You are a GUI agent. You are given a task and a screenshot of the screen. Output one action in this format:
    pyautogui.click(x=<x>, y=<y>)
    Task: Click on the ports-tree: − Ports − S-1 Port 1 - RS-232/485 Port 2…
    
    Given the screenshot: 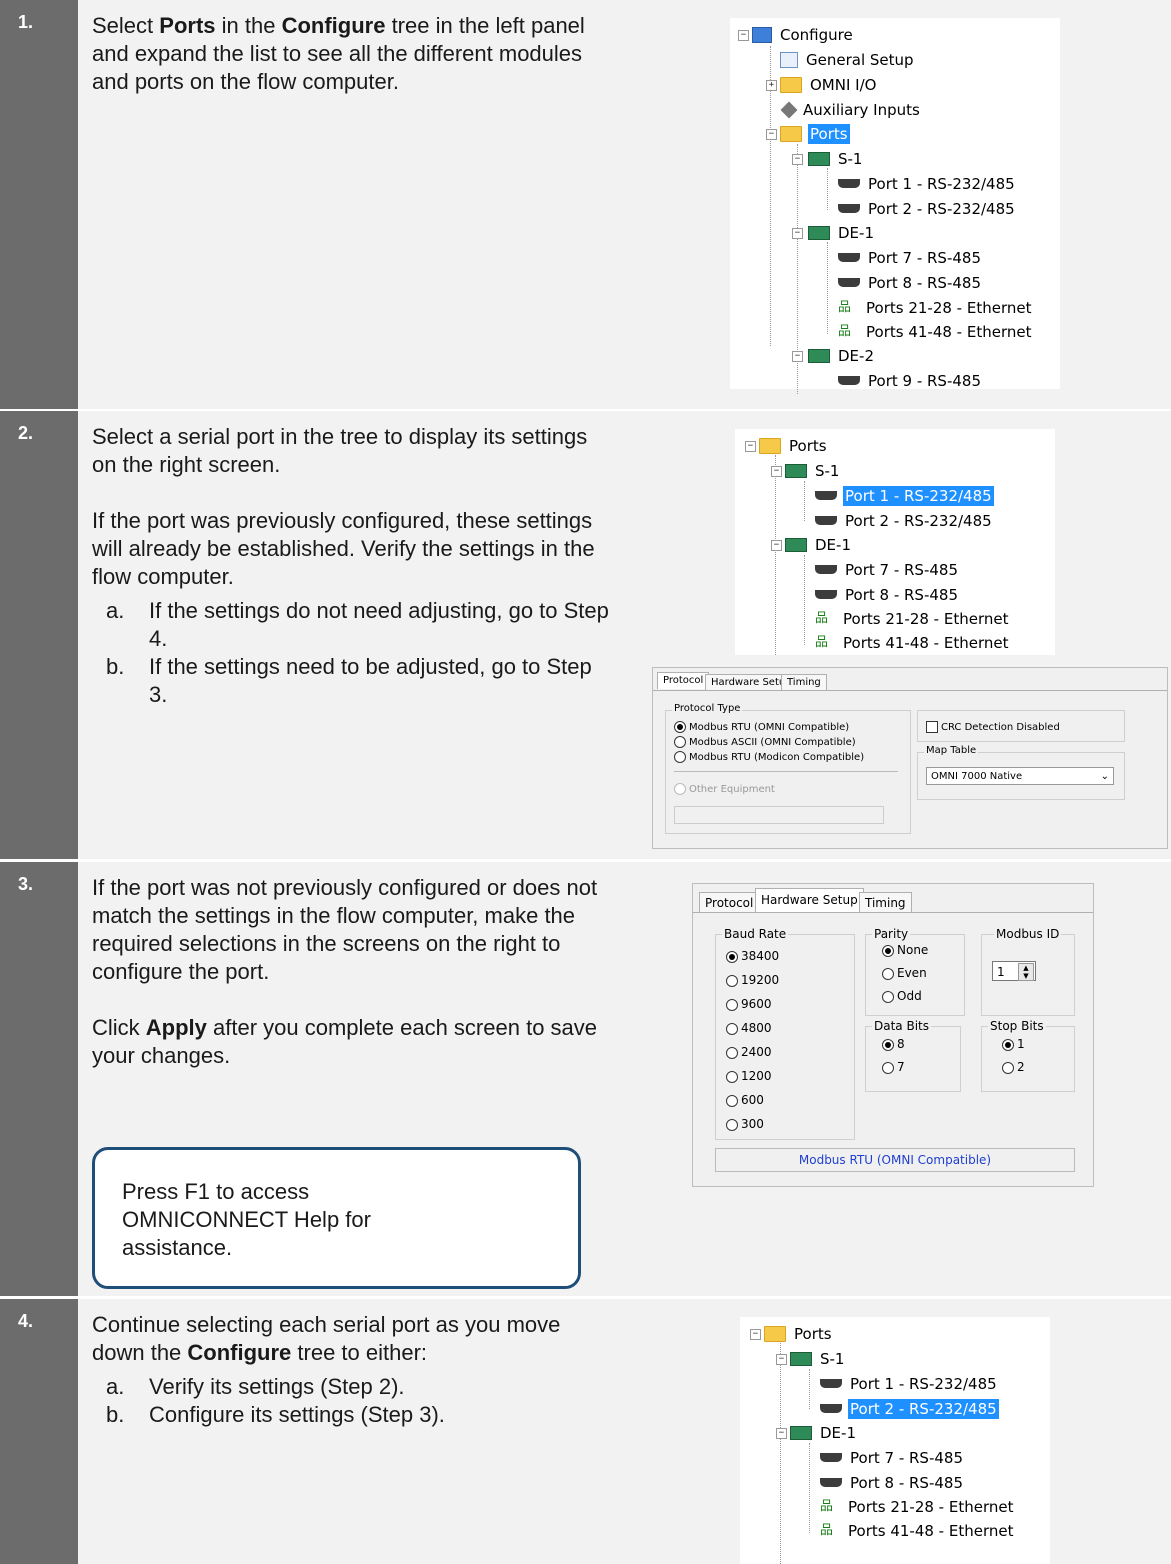 What is the action you would take?
    pyautogui.click(x=895, y=1440)
    